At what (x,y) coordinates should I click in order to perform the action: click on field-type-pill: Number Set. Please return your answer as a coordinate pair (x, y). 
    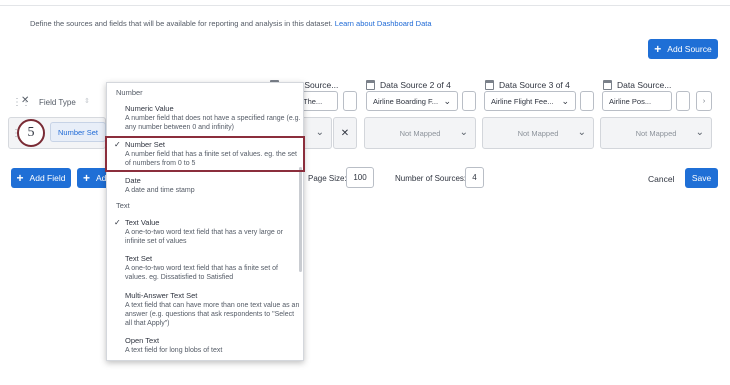
    Looking at the image, I should click on (78, 132).